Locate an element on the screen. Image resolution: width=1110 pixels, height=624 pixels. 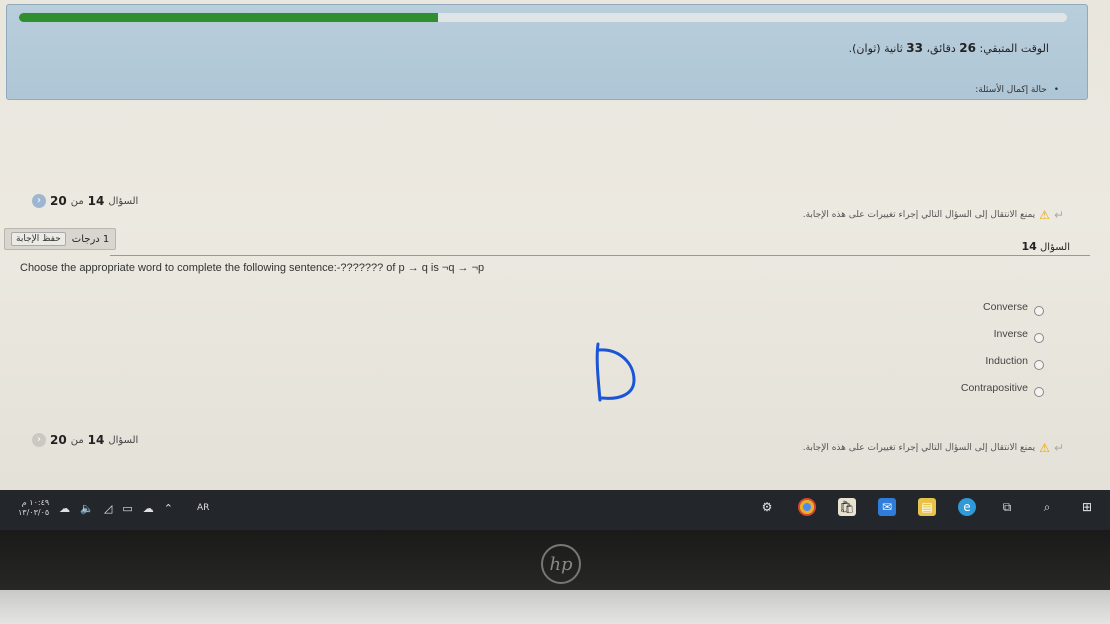
minutes-unit: دقائق، is located at coordinates (941, 48).